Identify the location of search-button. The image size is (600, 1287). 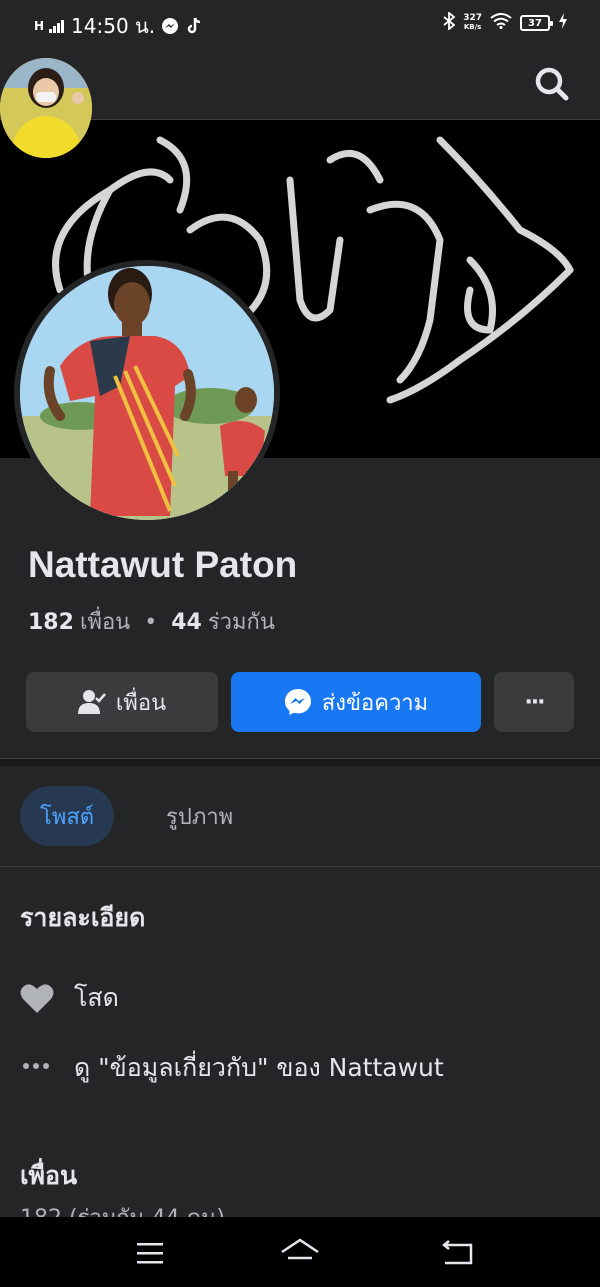
(552, 84).